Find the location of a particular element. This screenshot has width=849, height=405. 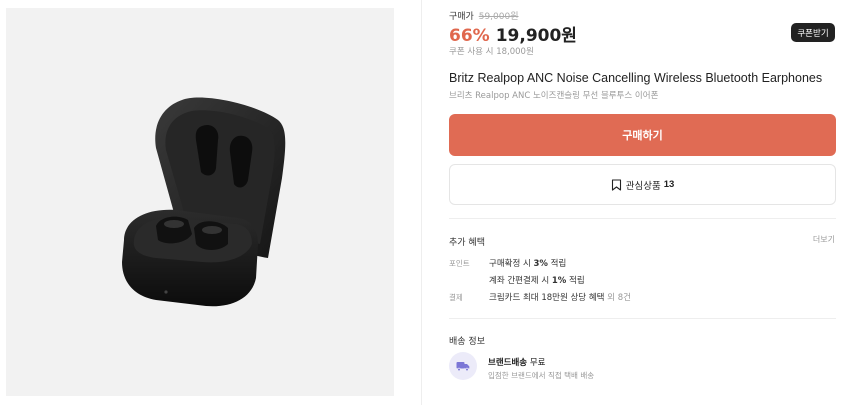

price-row: 66% 19,900원 is located at coordinates (513, 33).